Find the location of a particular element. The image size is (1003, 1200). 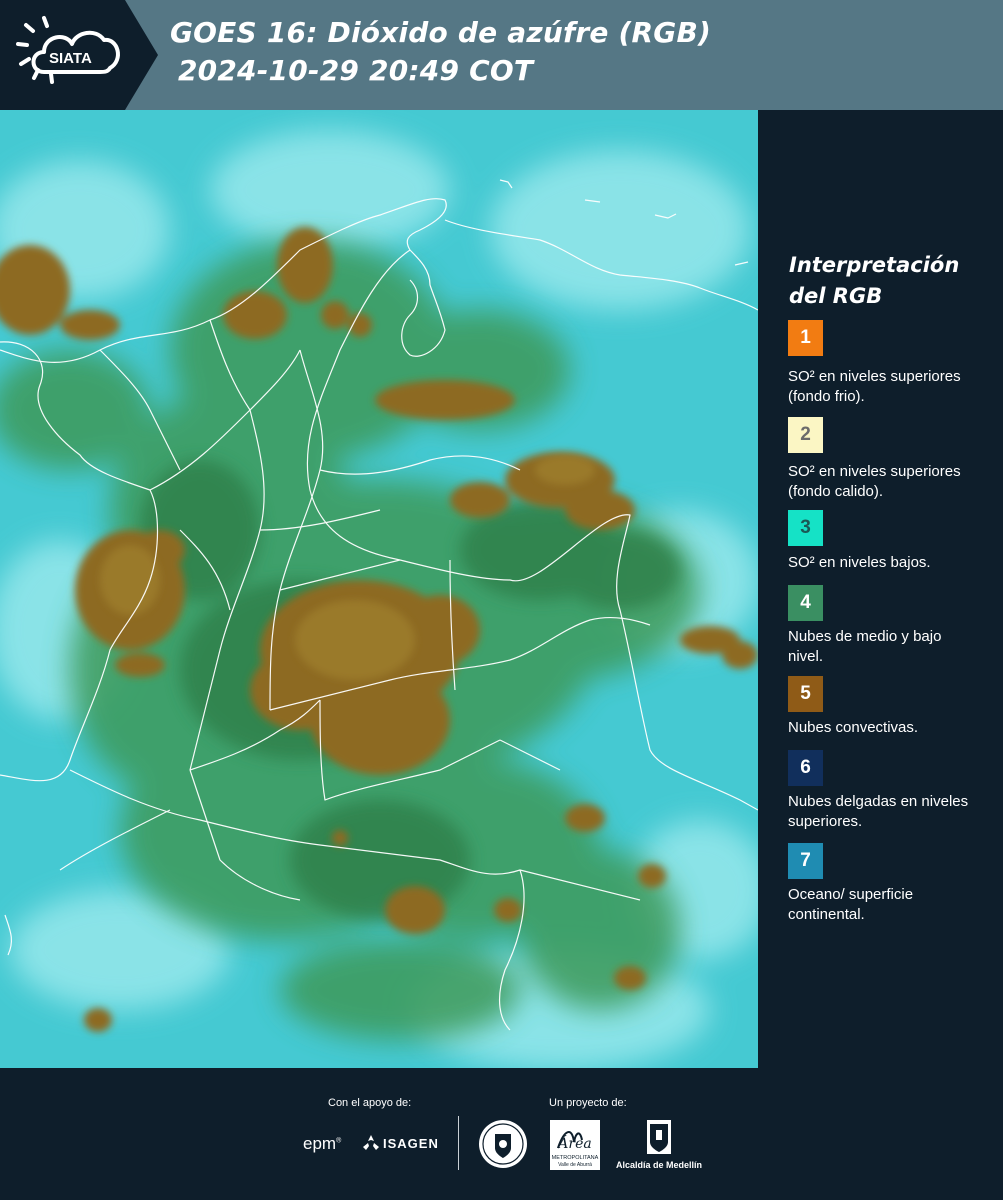

siata-logo: SIATA is located at coordinates (80, 55).